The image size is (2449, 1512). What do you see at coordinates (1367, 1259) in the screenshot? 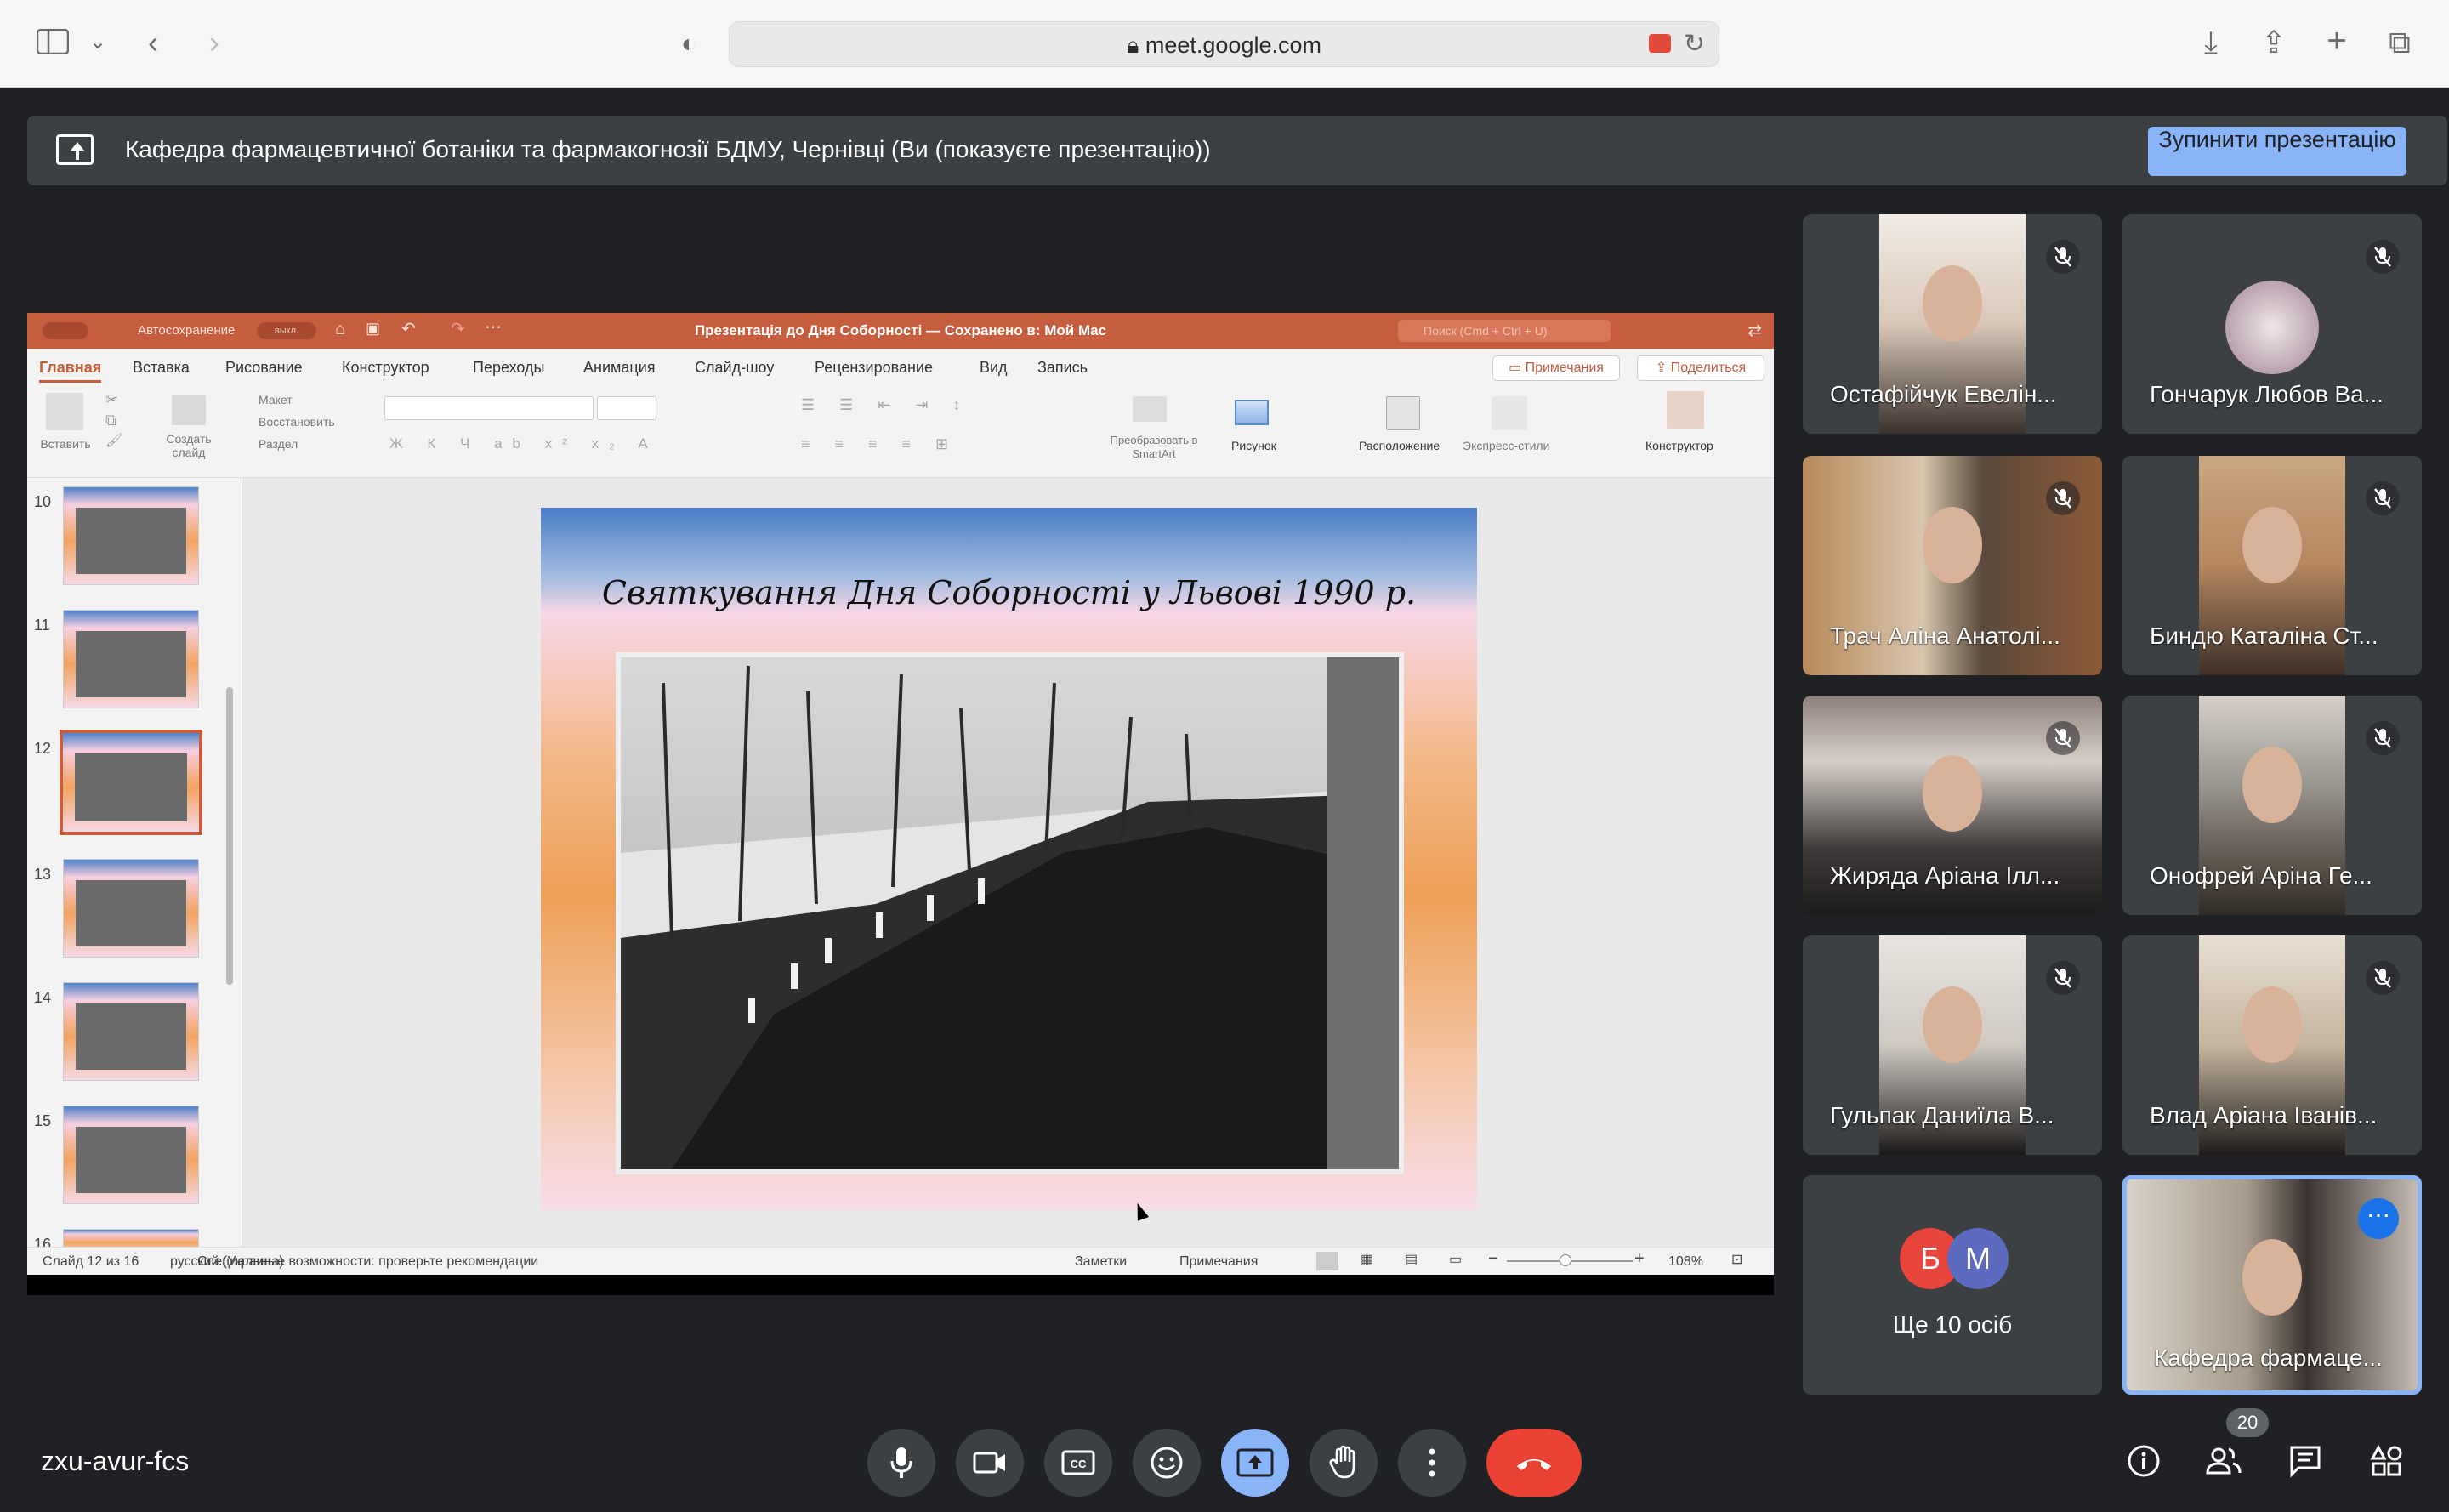
I see `sorter-view-icon: ▦` at bounding box center [1367, 1259].